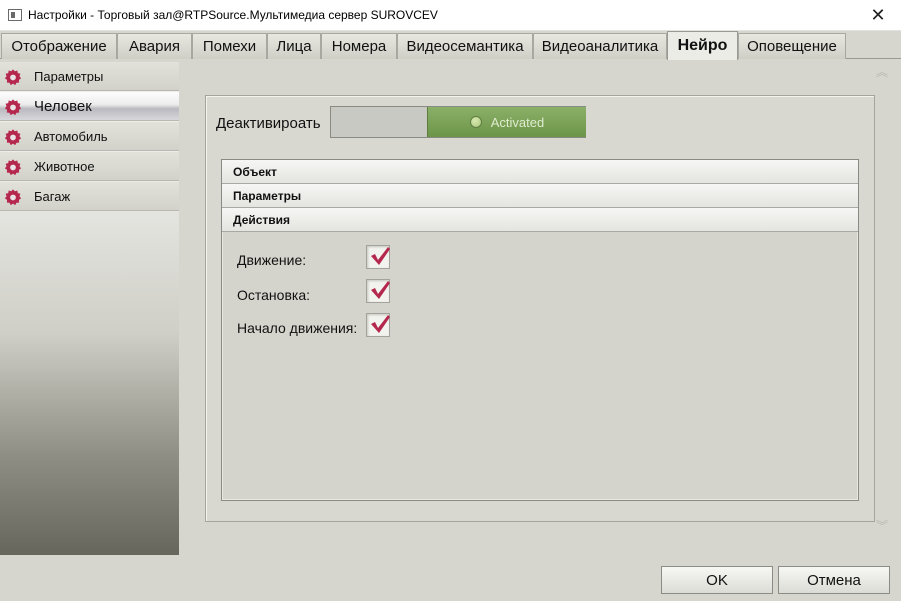 Image resolution: width=901 pixels, height=601 pixels. I want to click on section-object: Объект, so click(540, 172).